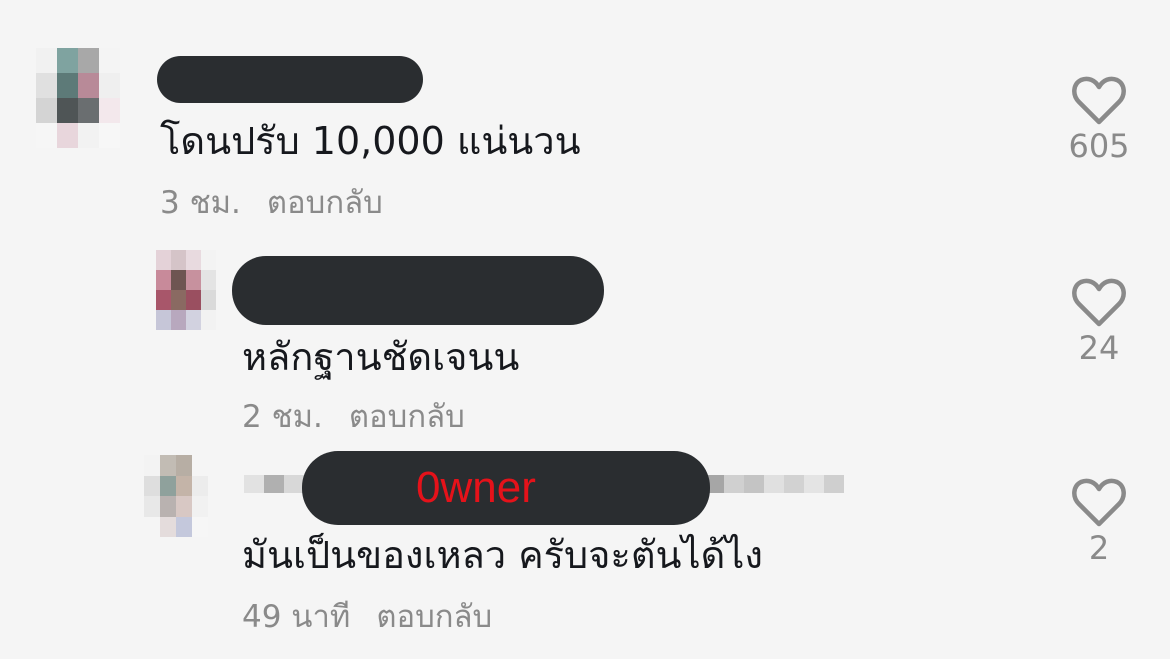  What do you see at coordinates (476, 487) in the screenshot?
I see `owner-label: 0wner` at bounding box center [476, 487].